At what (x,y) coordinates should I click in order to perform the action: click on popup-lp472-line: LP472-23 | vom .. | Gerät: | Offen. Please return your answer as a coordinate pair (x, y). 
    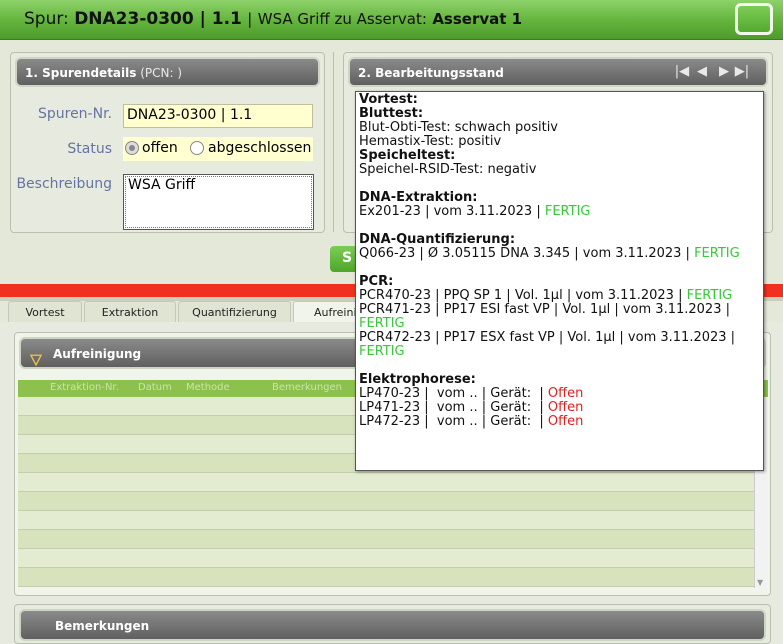
    Looking at the image, I should click on (471, 421).